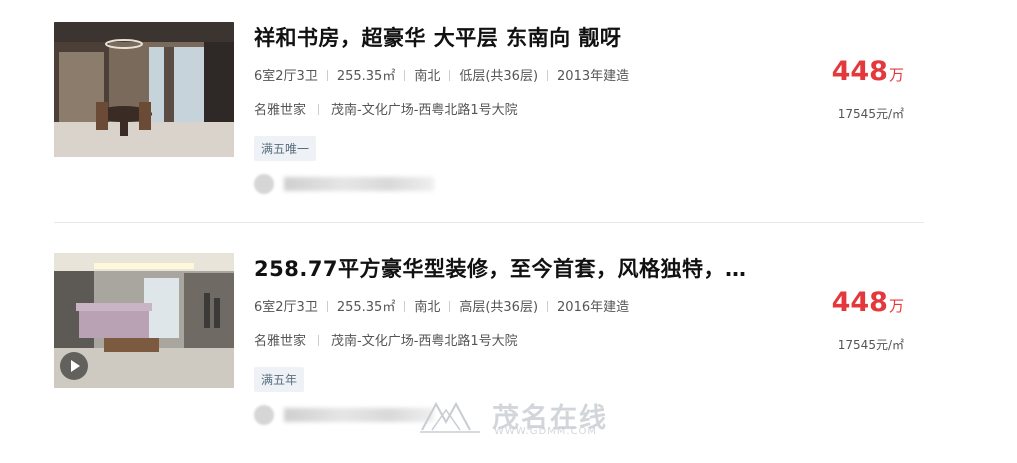  What do you see at coordinates (437, 37) in the screenshot?
I see `listing-title: 祥和书房，超豪华 大平层 东南向 靓呀` at bounding box center [437, 37].